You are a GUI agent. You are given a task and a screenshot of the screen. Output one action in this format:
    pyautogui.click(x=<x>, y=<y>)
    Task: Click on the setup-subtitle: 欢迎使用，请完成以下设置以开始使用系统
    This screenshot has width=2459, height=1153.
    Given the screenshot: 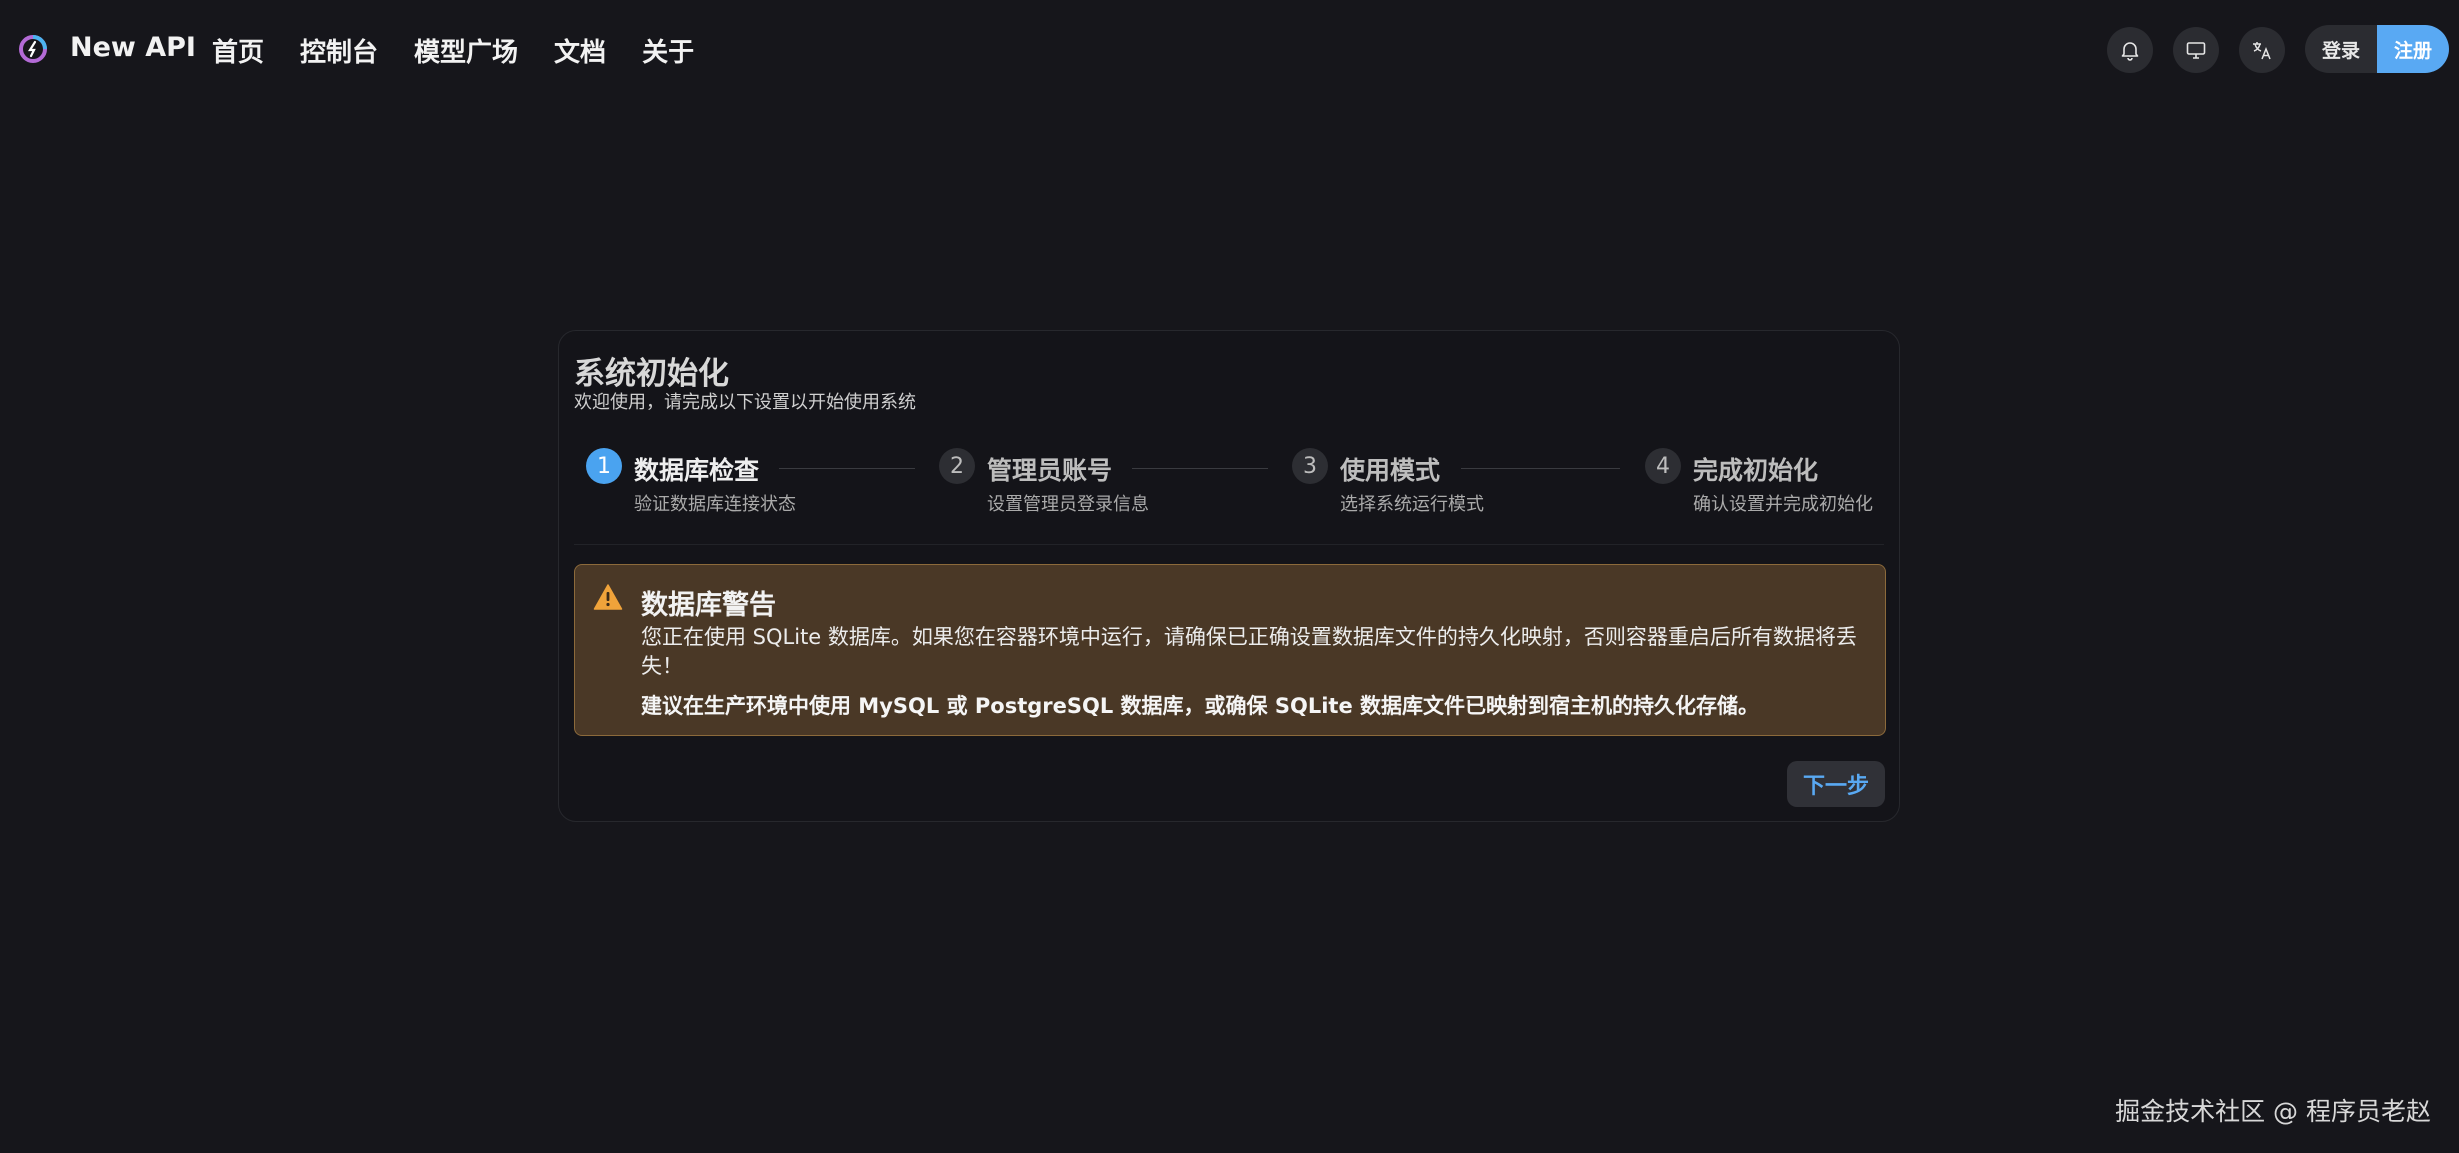 What is the action you would take?
    pyautogui.click(x=745, y=402)
    